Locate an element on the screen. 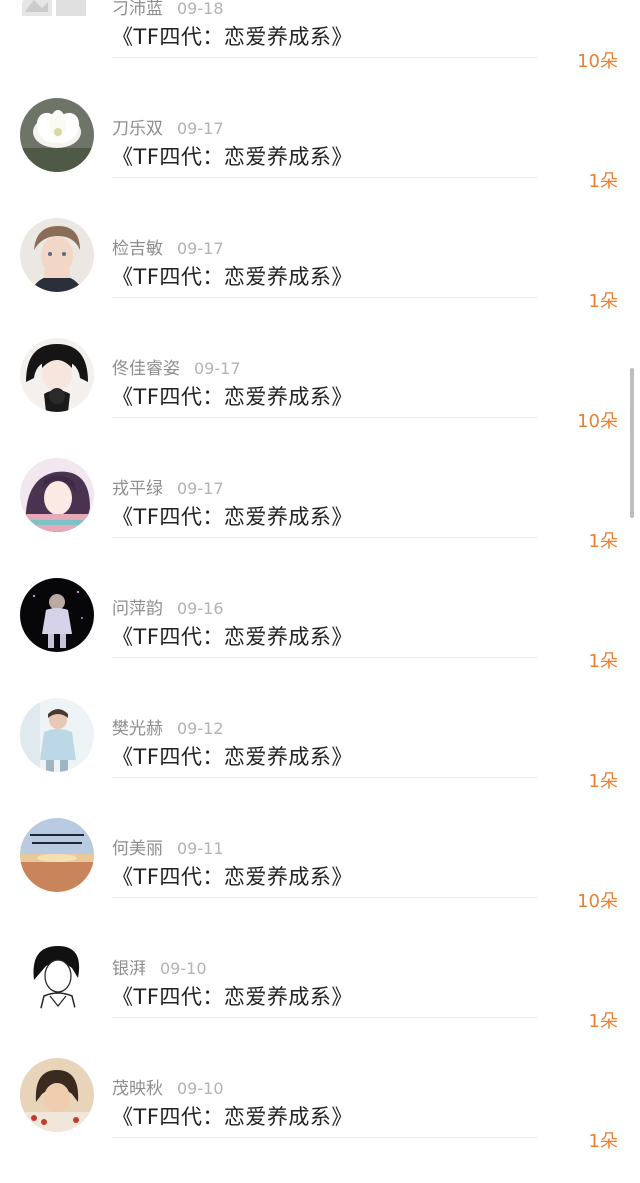 The width and height of the screenshot is (640, 1183). list-item: 樊光赫 09-12 《TF四代：恋爱养成系》 1朵 is located at coordinates (320, 725).